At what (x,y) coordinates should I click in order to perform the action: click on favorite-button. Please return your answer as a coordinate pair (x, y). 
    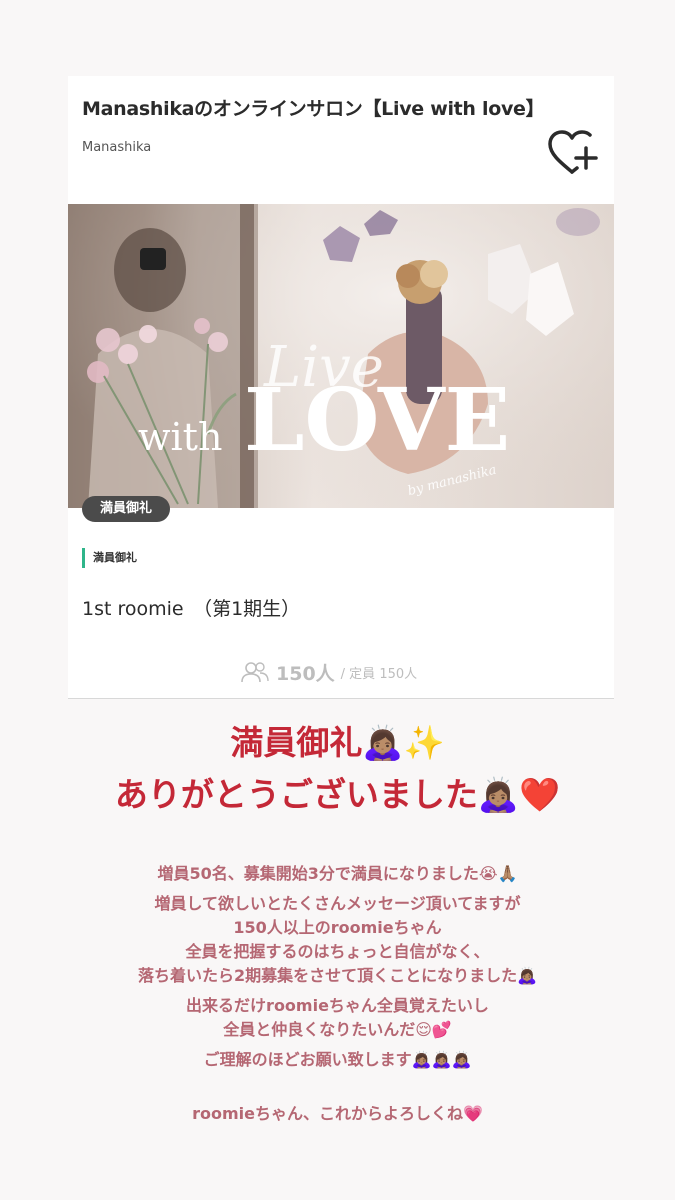
    Looking at the image, I should click on (572, 153).